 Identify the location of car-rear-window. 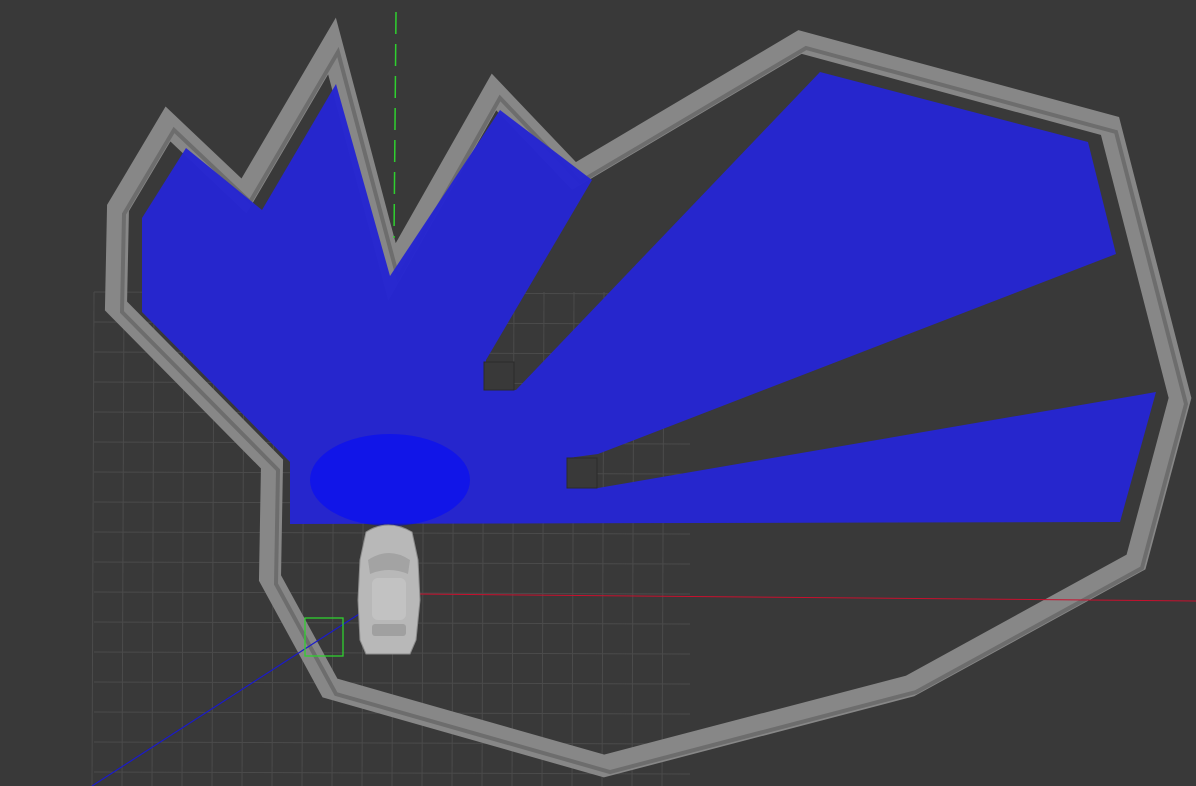
(389, 630).